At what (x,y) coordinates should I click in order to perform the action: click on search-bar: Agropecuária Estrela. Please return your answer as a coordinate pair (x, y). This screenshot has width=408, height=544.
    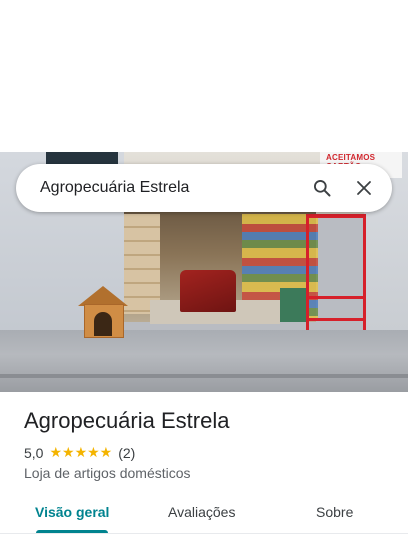
    Looking at the image, I should click on (204, 188).